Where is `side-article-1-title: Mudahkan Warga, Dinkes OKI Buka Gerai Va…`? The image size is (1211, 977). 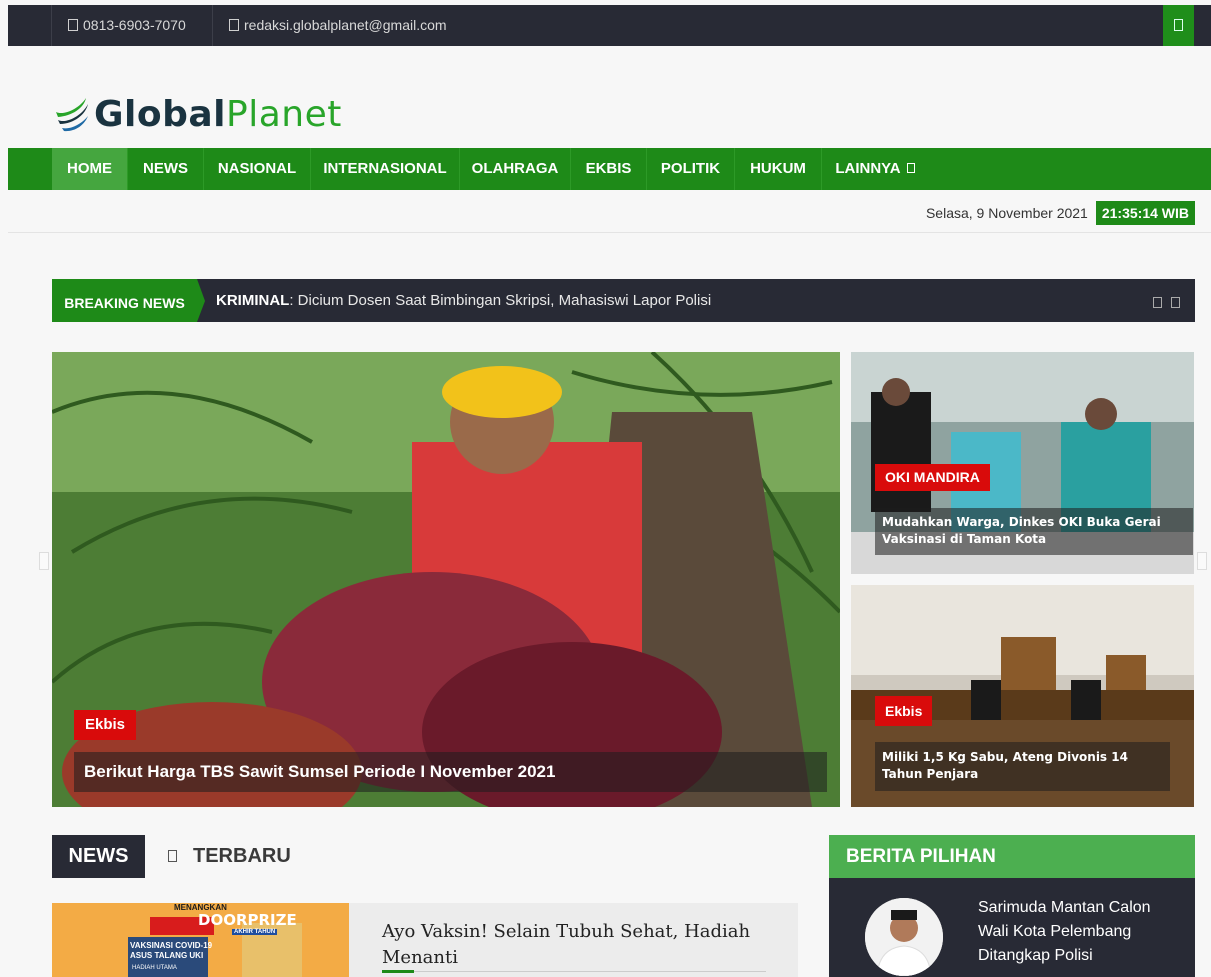 side-article-1-title: Mudahkan Warga, Dinkes OKI Buka Gerai Va… is located at coordinates (1034, 531).